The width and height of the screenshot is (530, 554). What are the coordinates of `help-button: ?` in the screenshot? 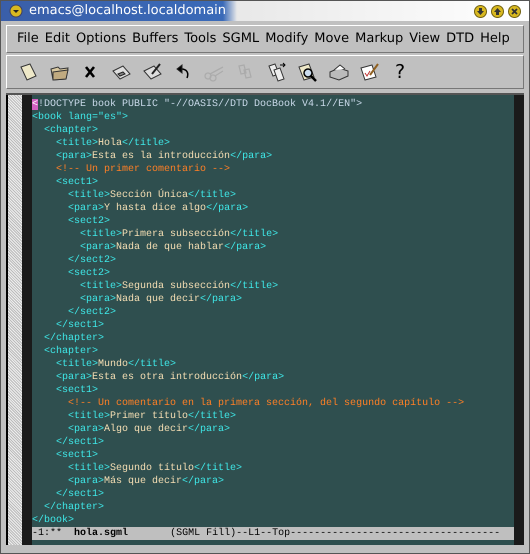 It's located at (400, 72).